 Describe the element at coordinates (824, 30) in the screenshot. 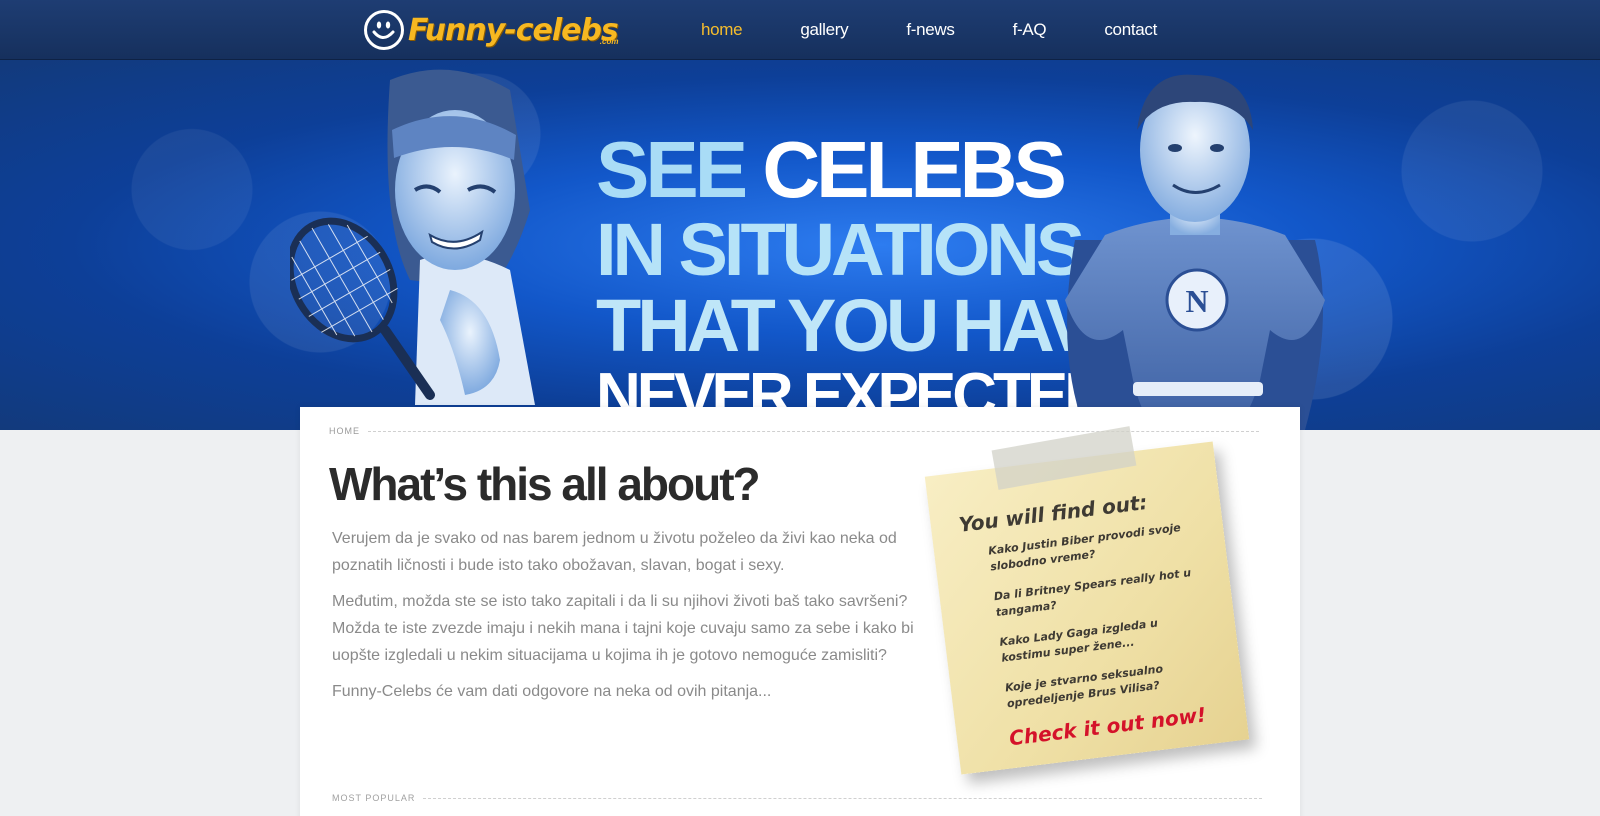

I see `nav-gallery: gallery` at that location.